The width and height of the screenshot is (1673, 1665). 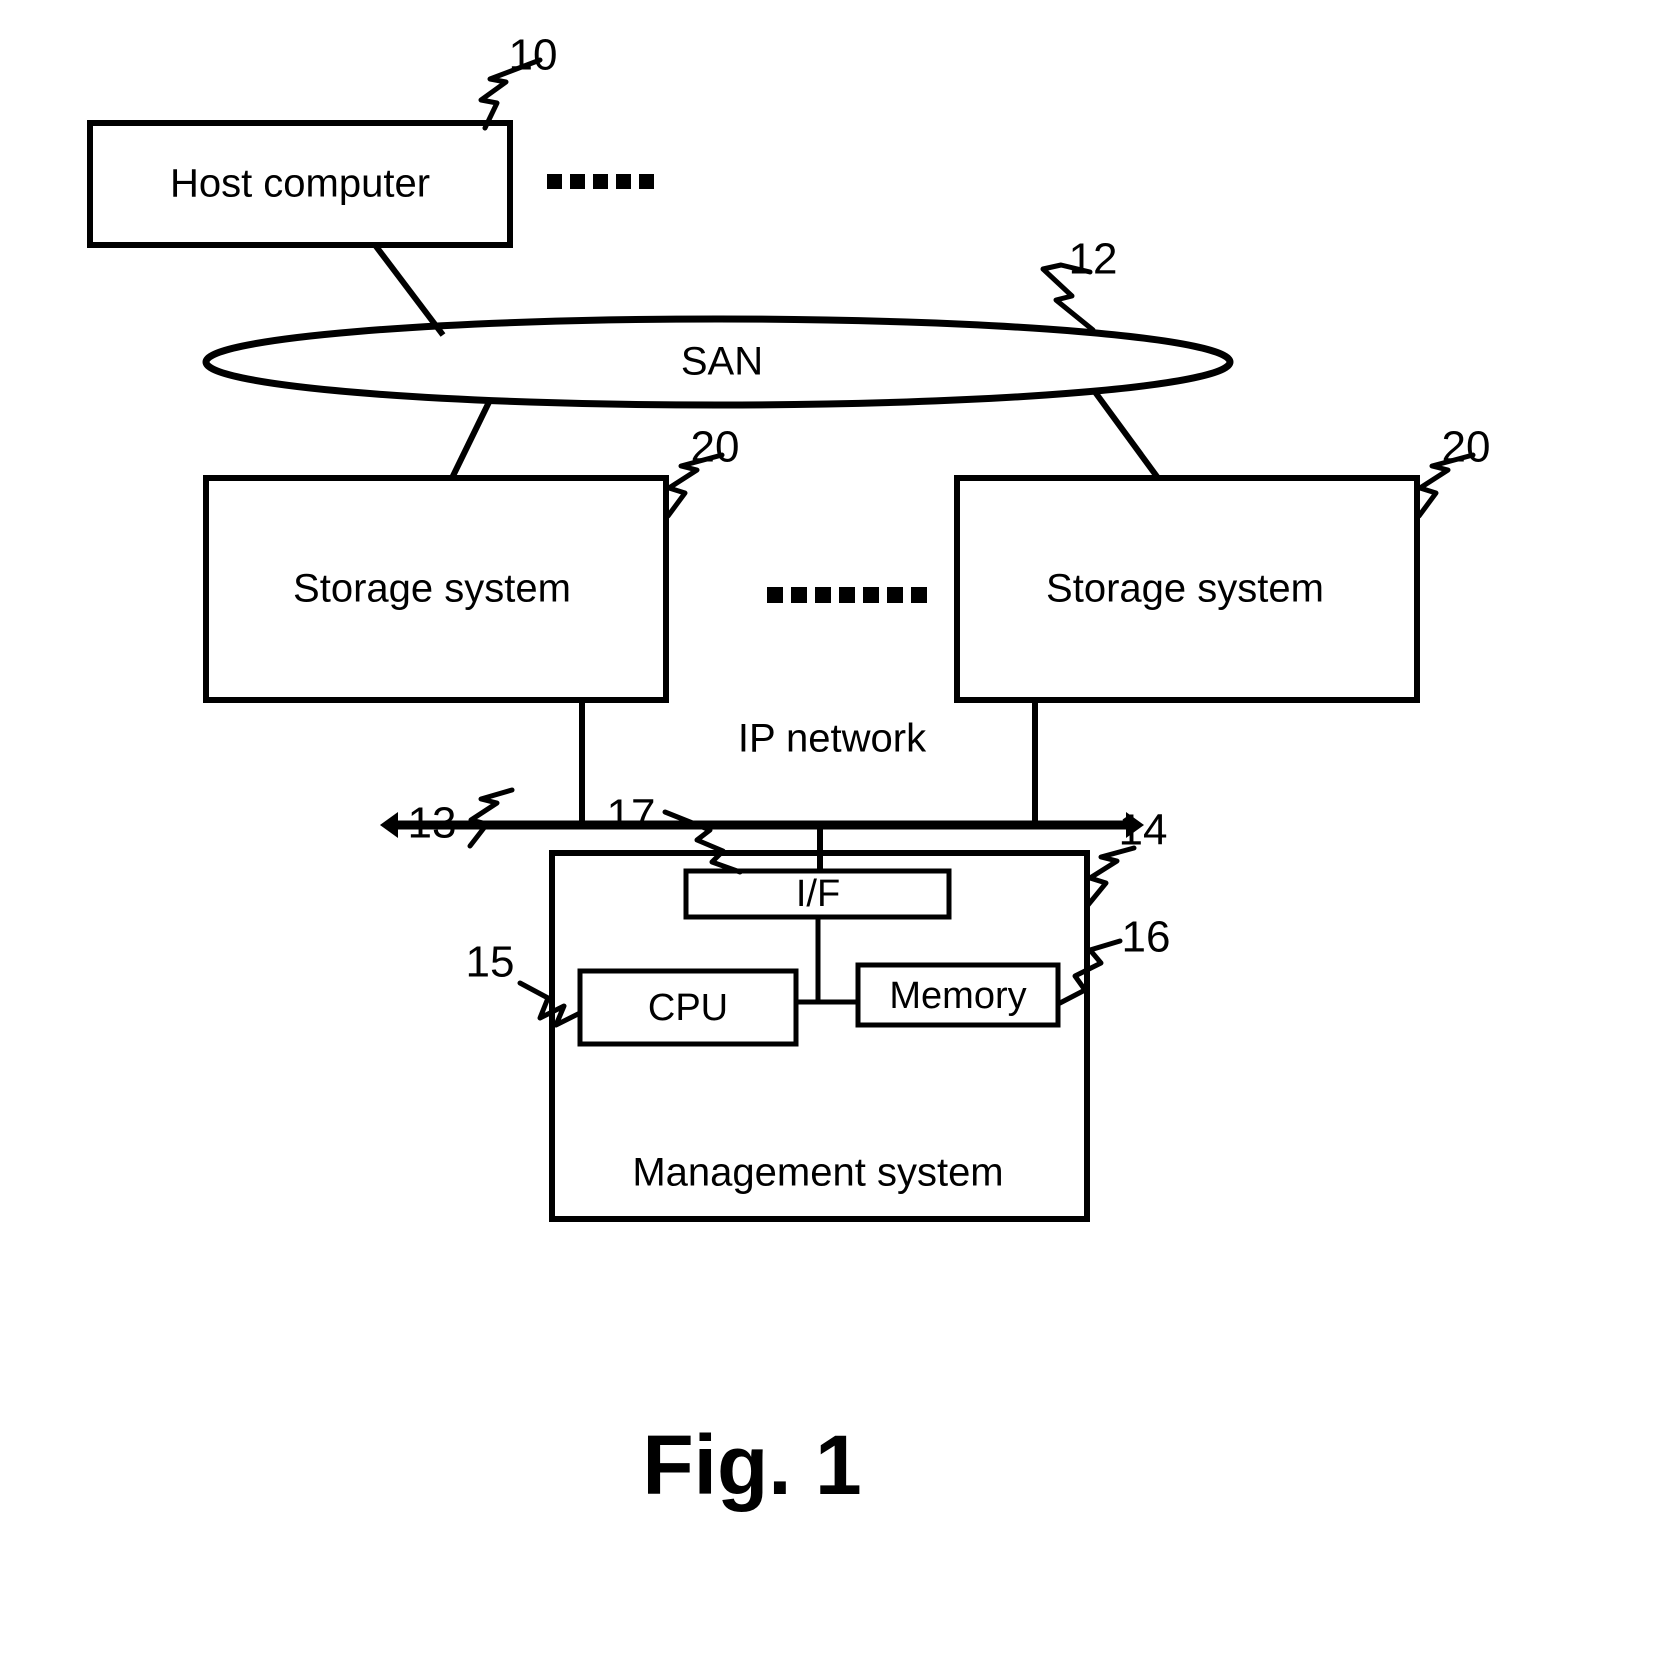 I want to click on storage-system-left-label: Storage system, so click(x=432, y=589).